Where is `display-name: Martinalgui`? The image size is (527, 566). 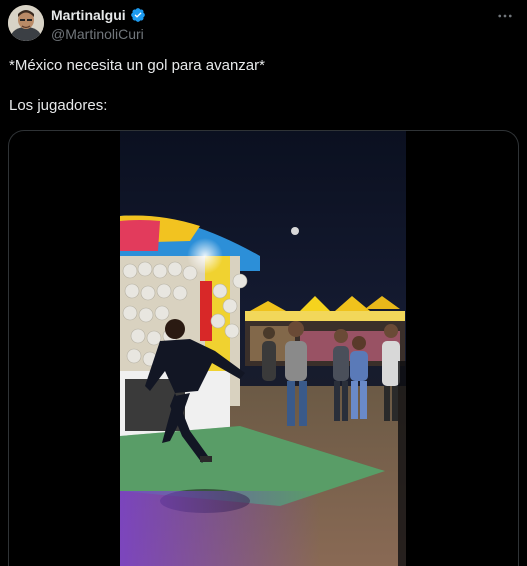
display-name: Martinalgui is located at coordinates (88, 15).